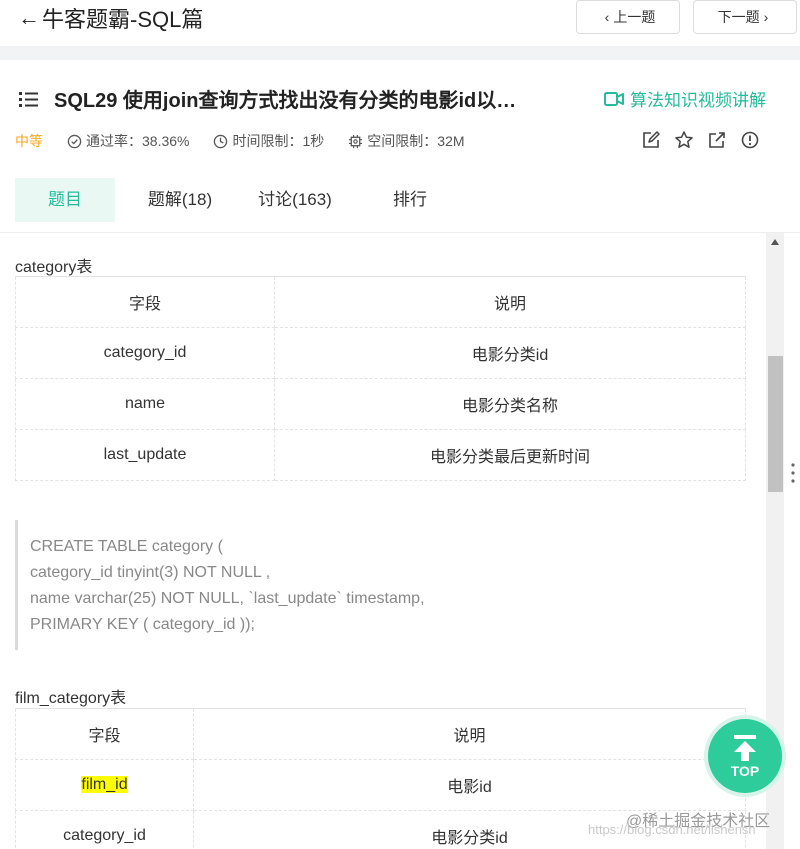 This screenshot has height=849, width=800. What do you see at coordinates (145, 404) in the screenshot?
I see `table-cell: name` at bounding box center [145, 404].